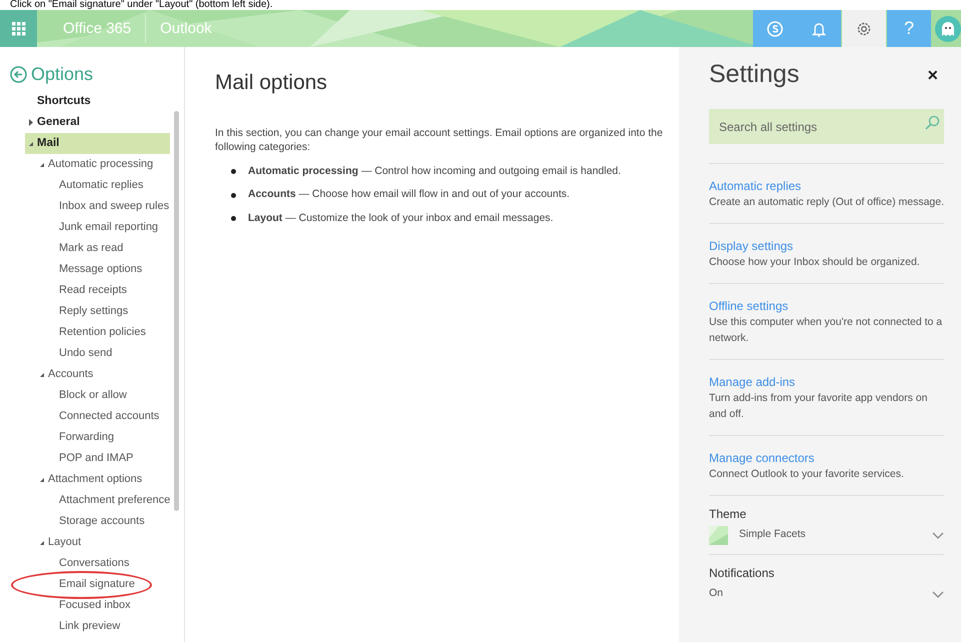  Describe the element at coordinates (97, 626) in the screenshot. I see `tree-item: Link preview` at that location.